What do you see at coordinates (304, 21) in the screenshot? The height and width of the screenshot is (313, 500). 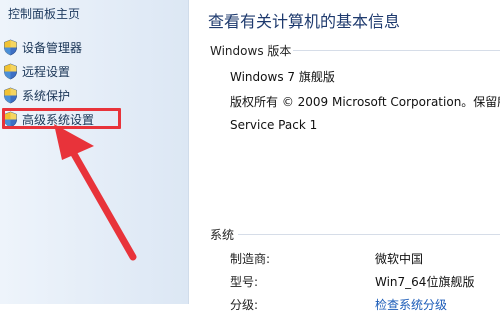 I see `page-title: 查看有关计算机的基本信息` at bounding box center [304, 21].